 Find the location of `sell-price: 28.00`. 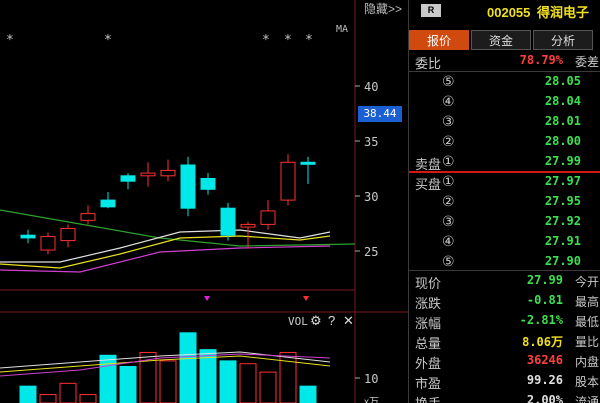

sell-price: 28.00 is located at coordinates (563, 141).